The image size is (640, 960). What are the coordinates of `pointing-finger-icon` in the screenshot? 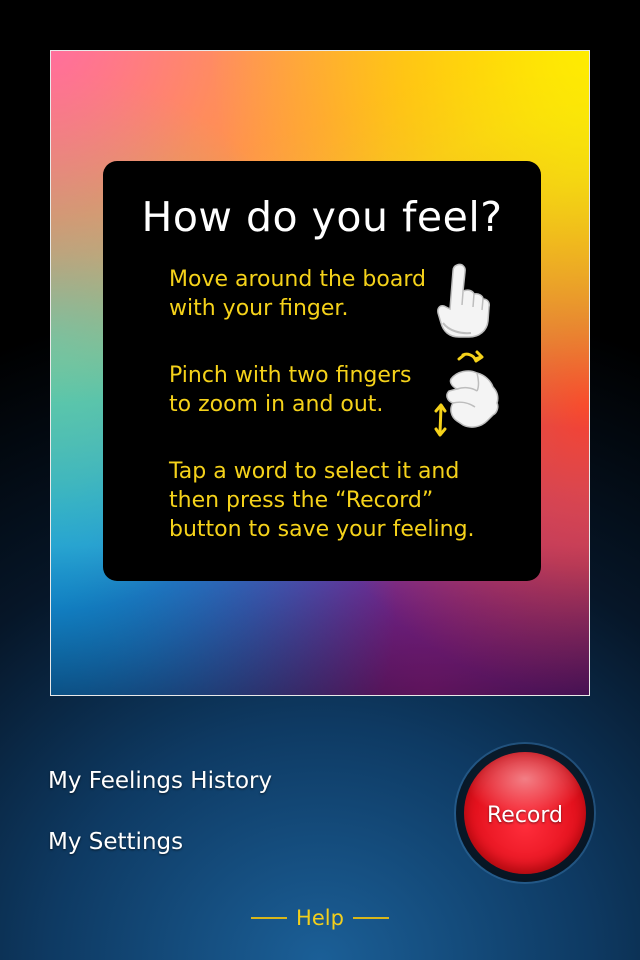 It's located at (463, 300).